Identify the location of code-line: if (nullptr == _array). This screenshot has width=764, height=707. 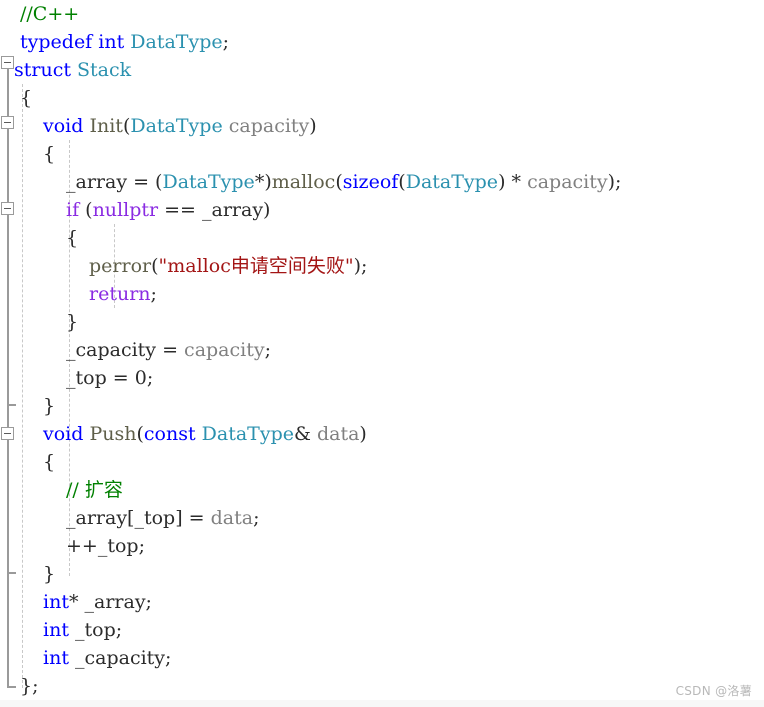
(168, 210).